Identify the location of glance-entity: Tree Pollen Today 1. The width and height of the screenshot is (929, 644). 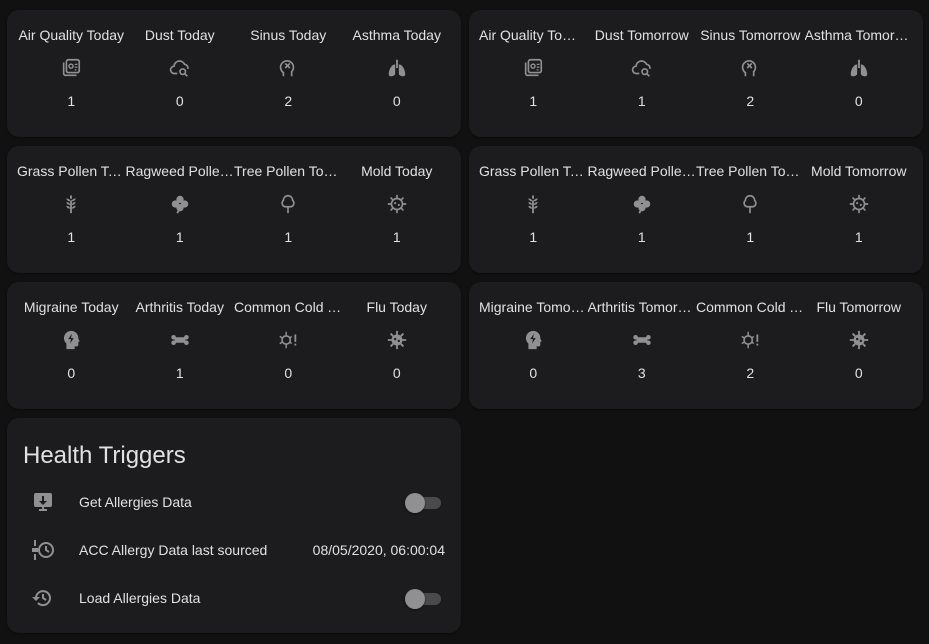
(288, 209).